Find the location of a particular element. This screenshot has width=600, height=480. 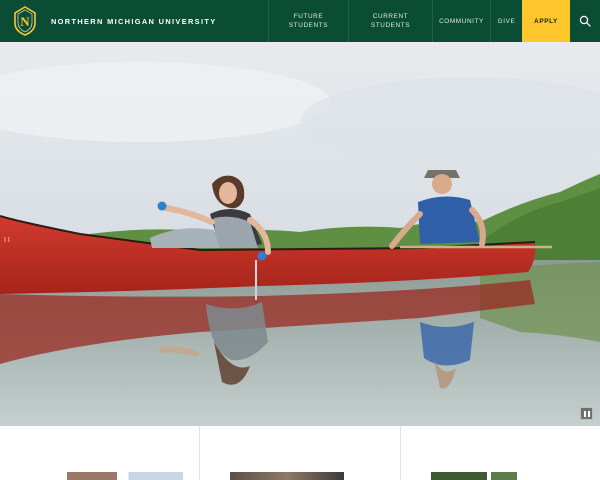

svg-text: N is located at coordinates (25, 21).